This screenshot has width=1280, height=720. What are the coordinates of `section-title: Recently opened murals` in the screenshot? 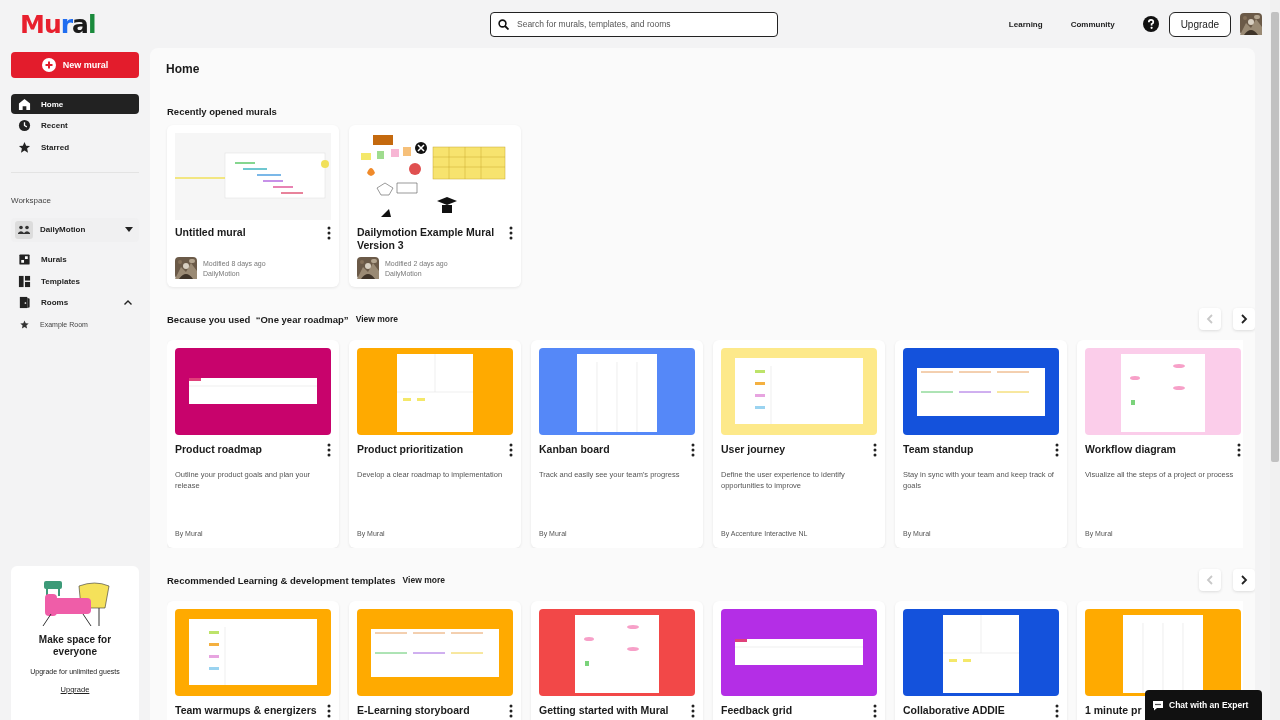 It's located at (222, 111).